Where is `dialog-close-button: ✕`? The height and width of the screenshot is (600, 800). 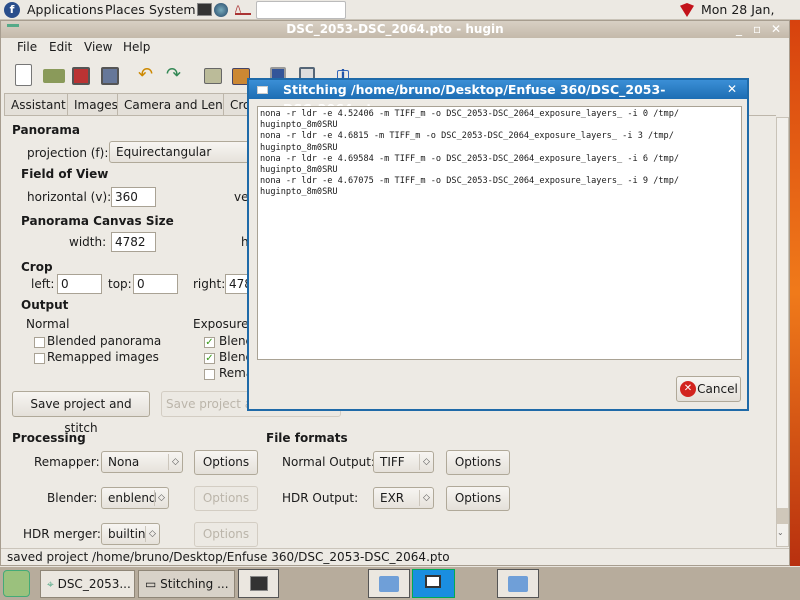
dialog-close-button: ✕ is located at coordinates (732, 89).